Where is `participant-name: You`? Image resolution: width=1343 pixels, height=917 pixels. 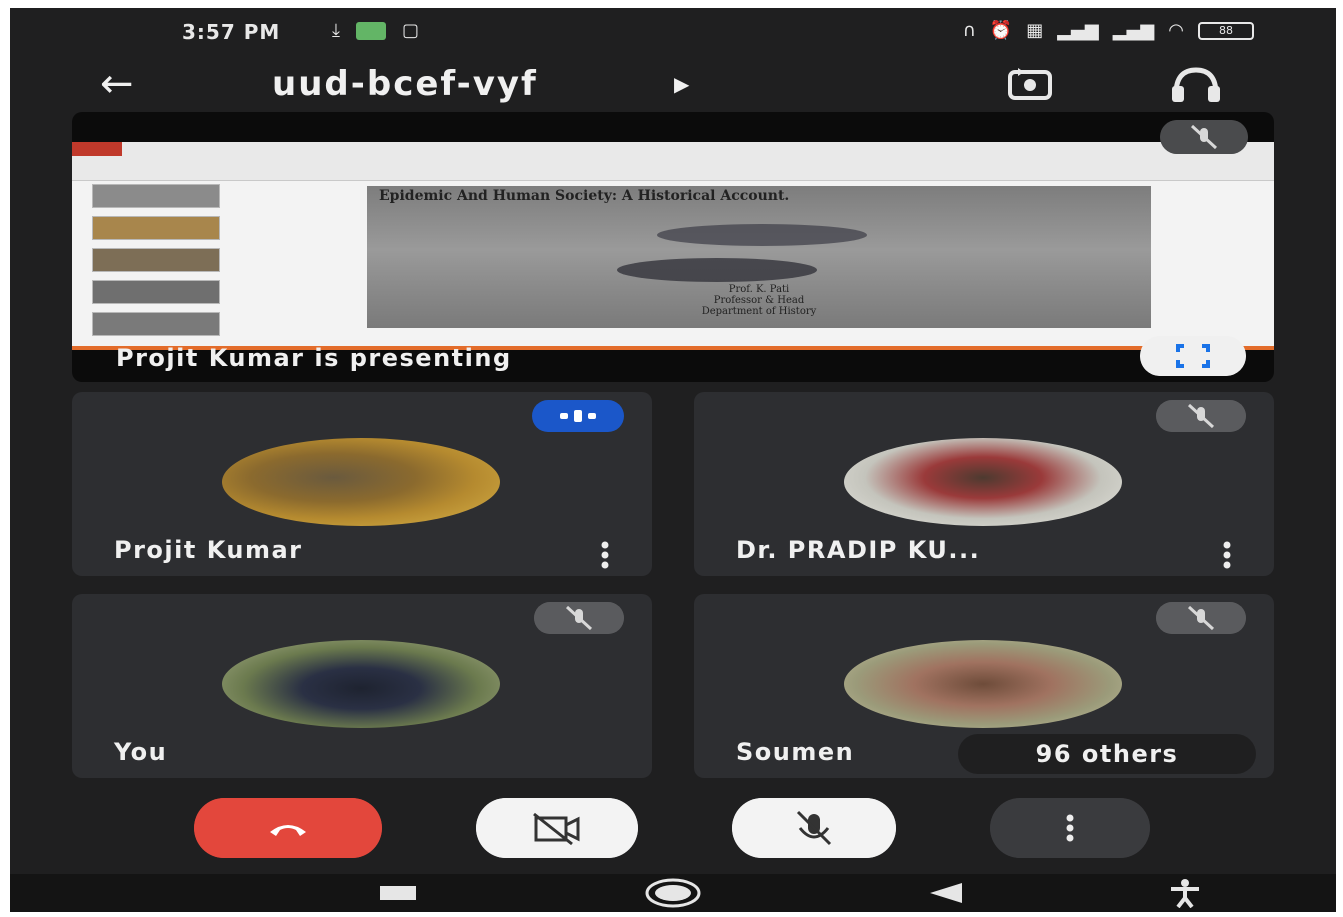 participant-name: You is located at coordinates (141, 752).